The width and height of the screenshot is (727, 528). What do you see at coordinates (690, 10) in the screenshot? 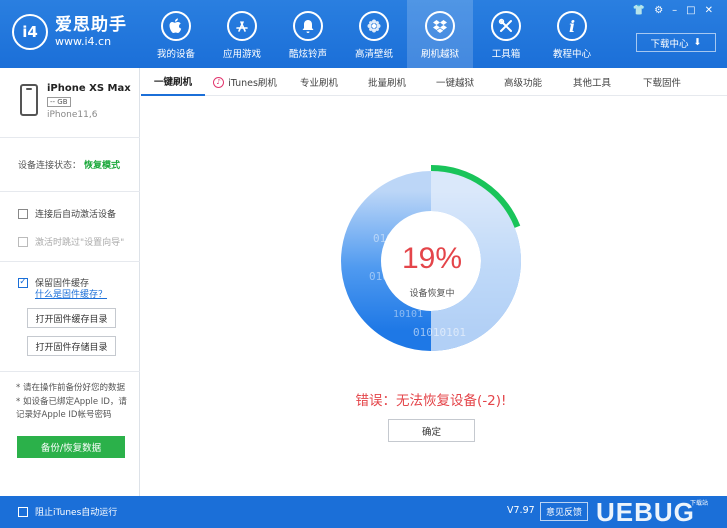
I see `maximize-icon: □` at bounding box center [690, 10].